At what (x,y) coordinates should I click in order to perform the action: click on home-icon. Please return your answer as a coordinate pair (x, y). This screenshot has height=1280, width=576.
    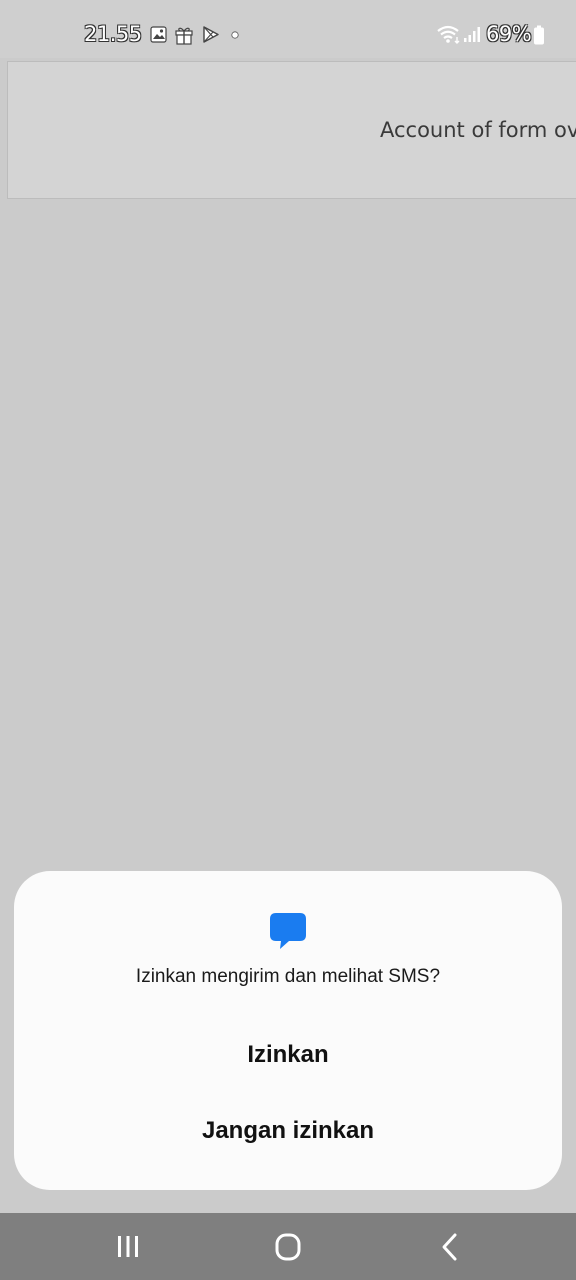
    Looking at the image, I should click on (288, 1247).